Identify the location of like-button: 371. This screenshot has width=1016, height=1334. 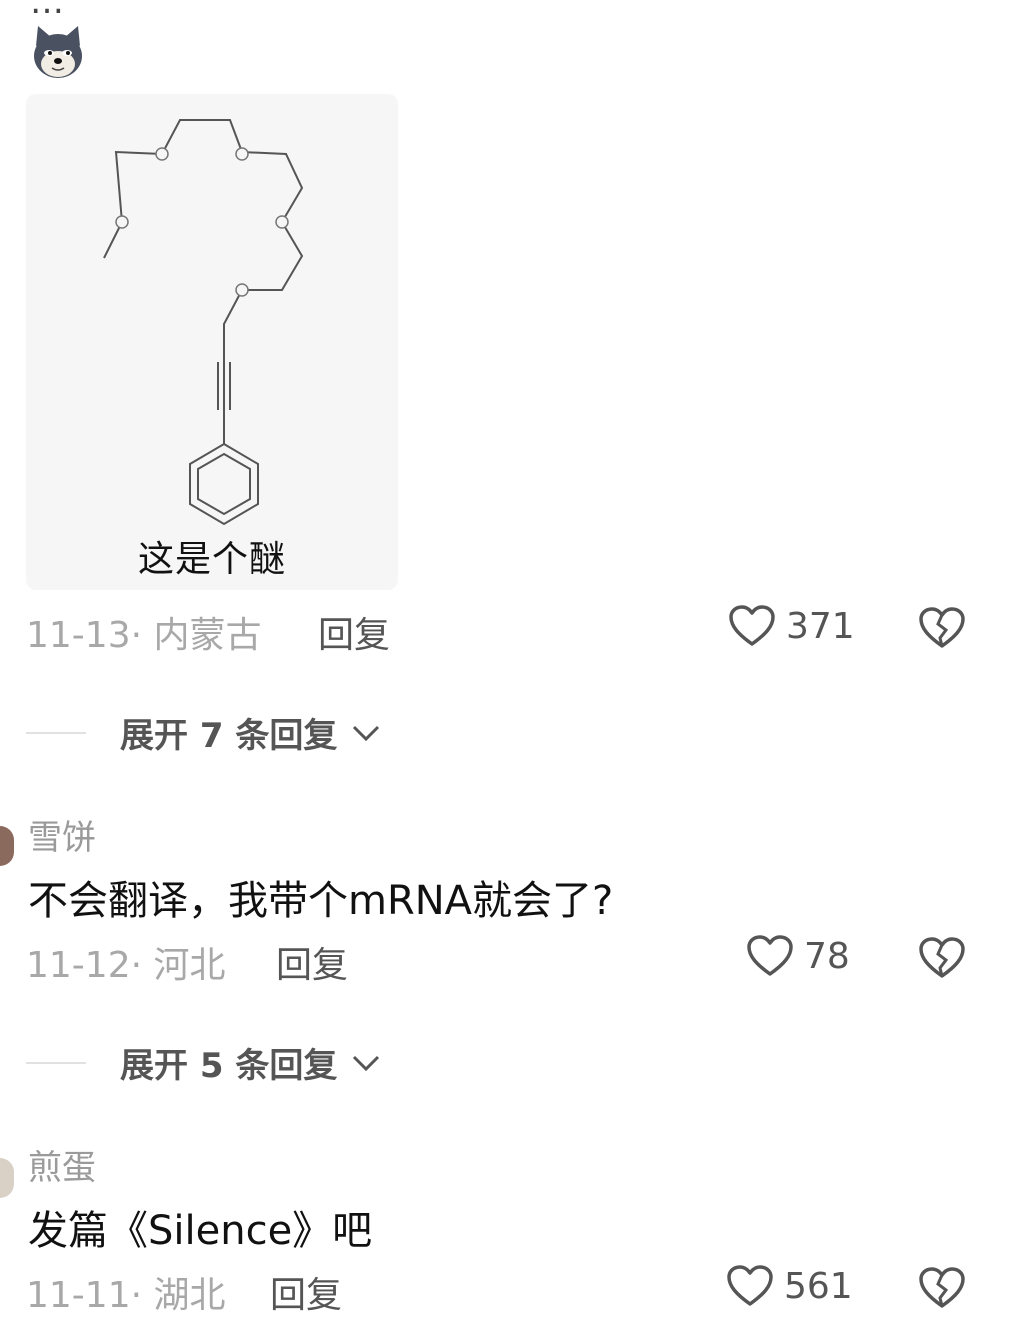
(791, 626).